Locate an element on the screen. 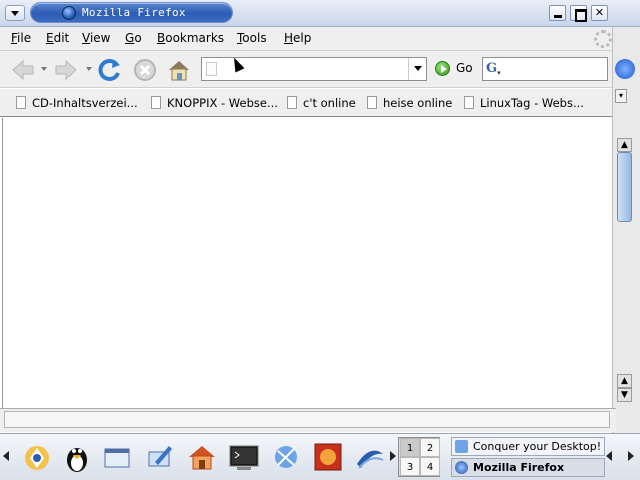  background-window-icon is located at coordinates (625, 69).